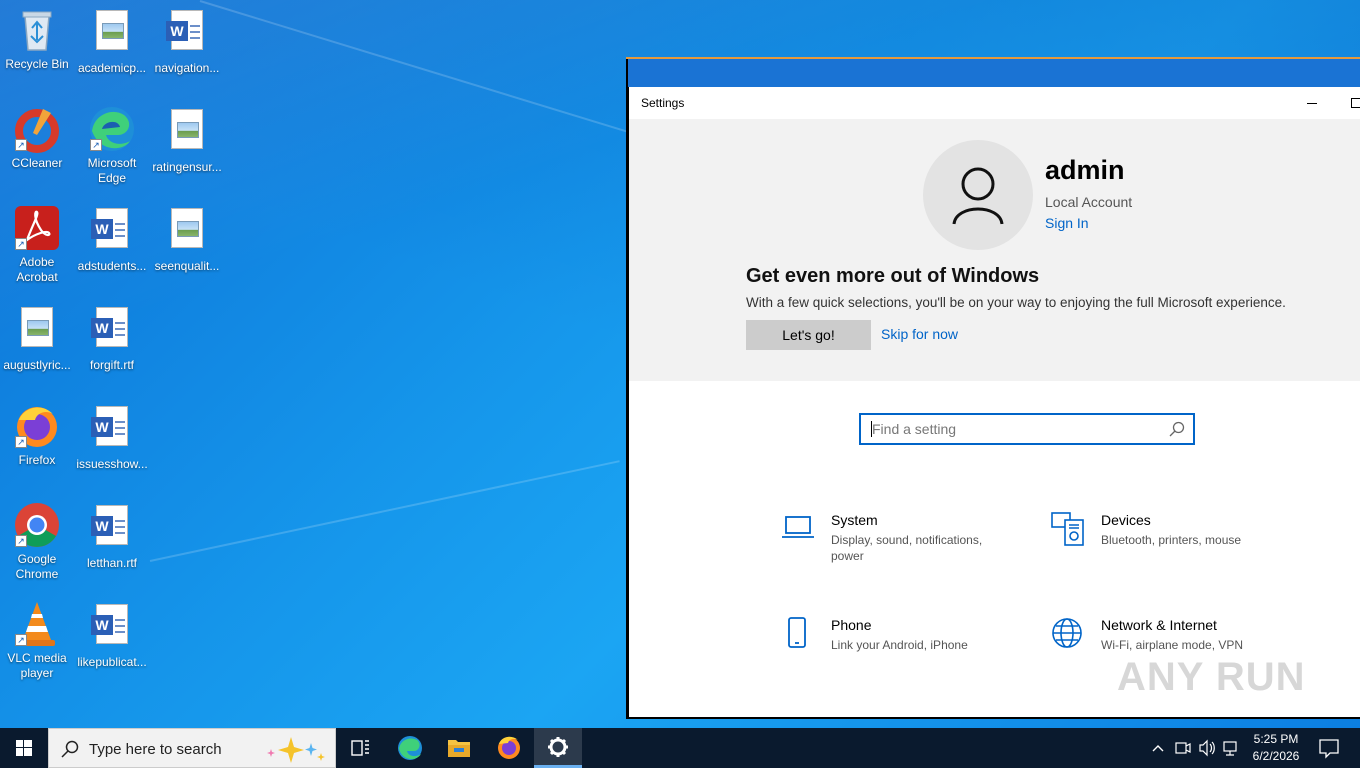 Image resolution: width=1360 pixels, height=768 pixels. I want to click on settings-window-accent, so click(994, 73).